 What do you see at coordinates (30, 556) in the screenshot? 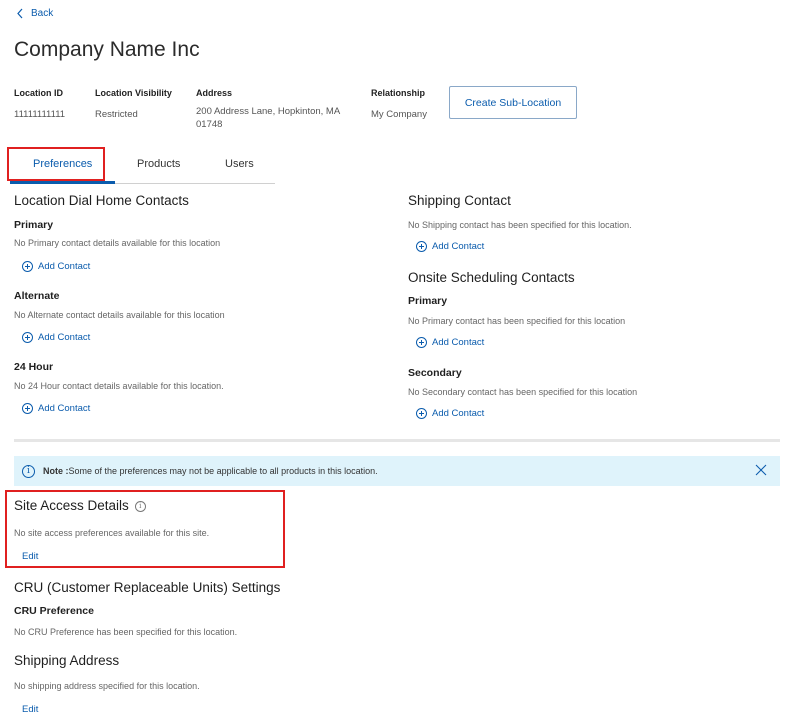
I see `site-access-edit-link: Edit` at bounding box center [30, 556].